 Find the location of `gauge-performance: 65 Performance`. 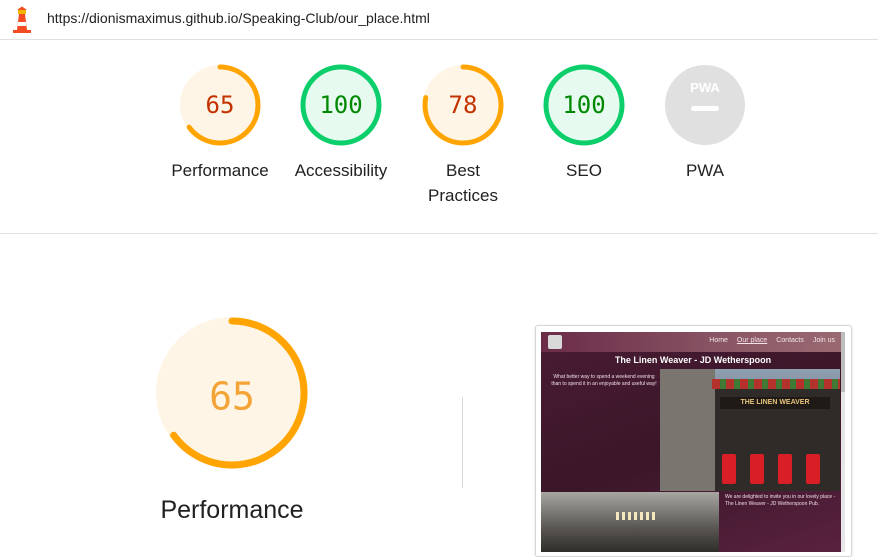

gauge-performance: 65 Performance is located at coordinates (220, 123).